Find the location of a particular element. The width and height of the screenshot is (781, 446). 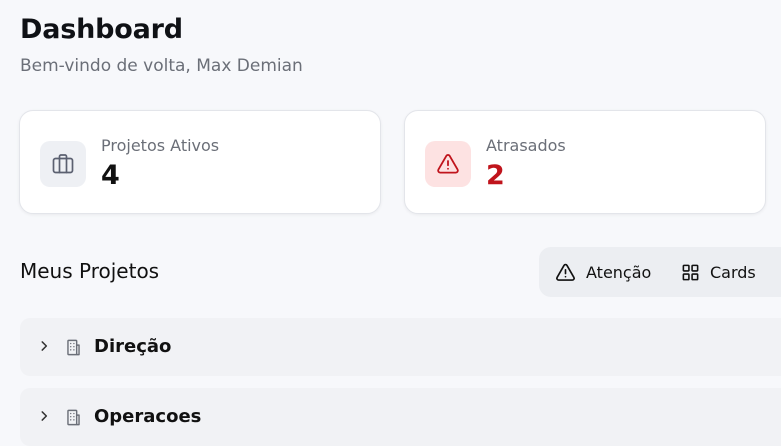

cards-view-button: Cards is located at coordinates (718, 272).